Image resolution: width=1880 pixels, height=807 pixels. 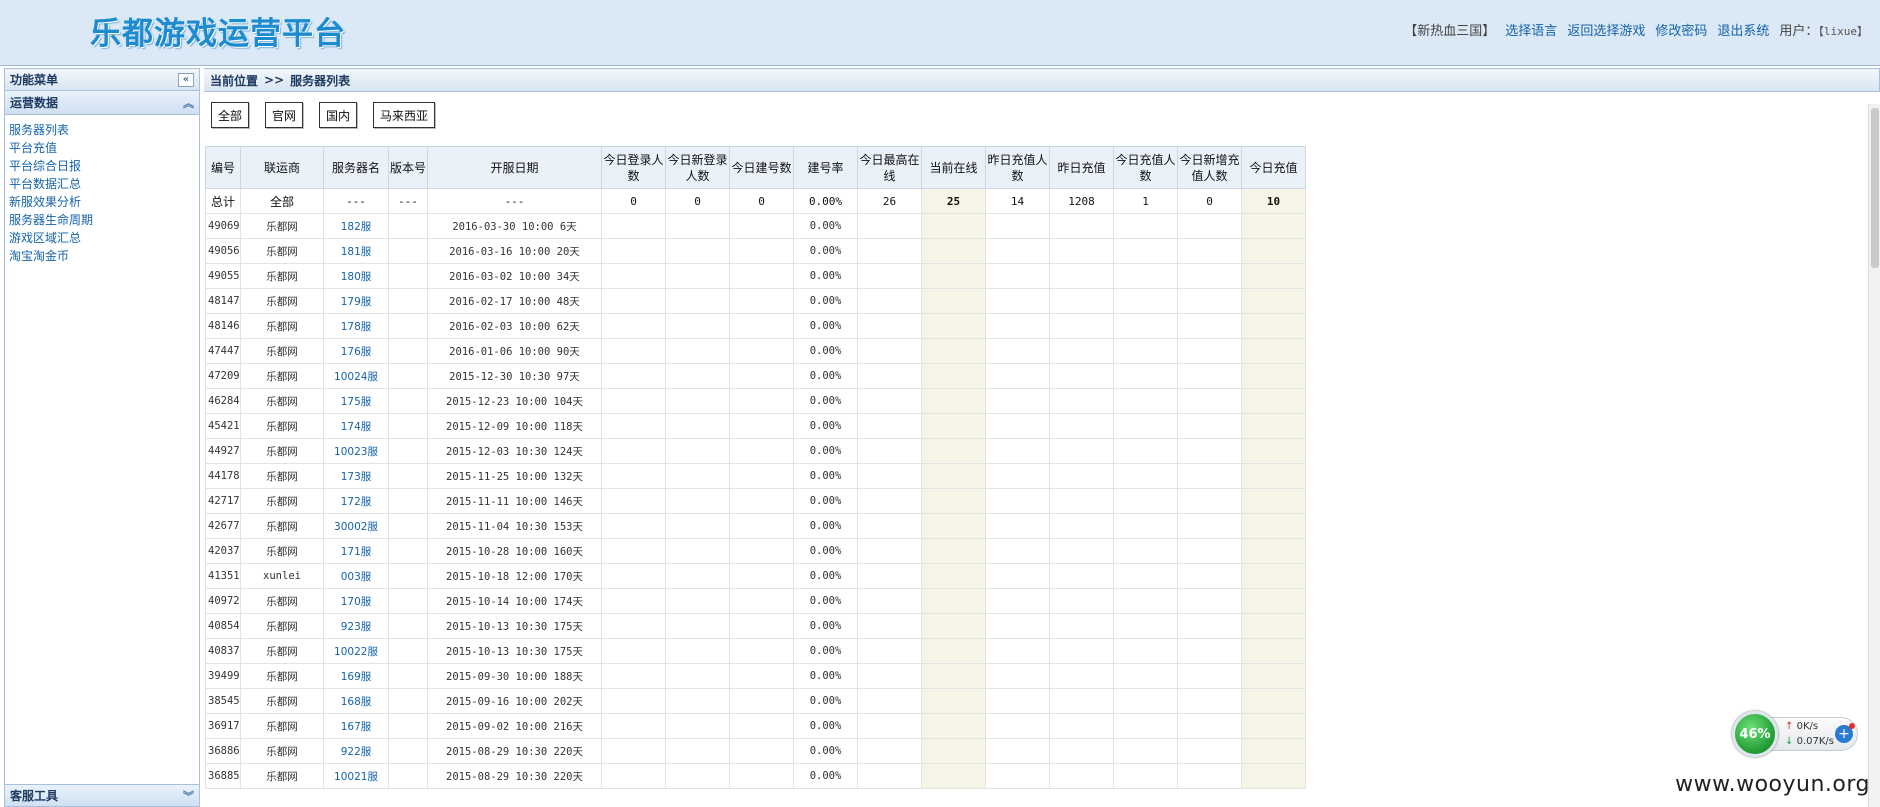 I want to click on cell-server-link: 175服, so click(x=356, y=401).